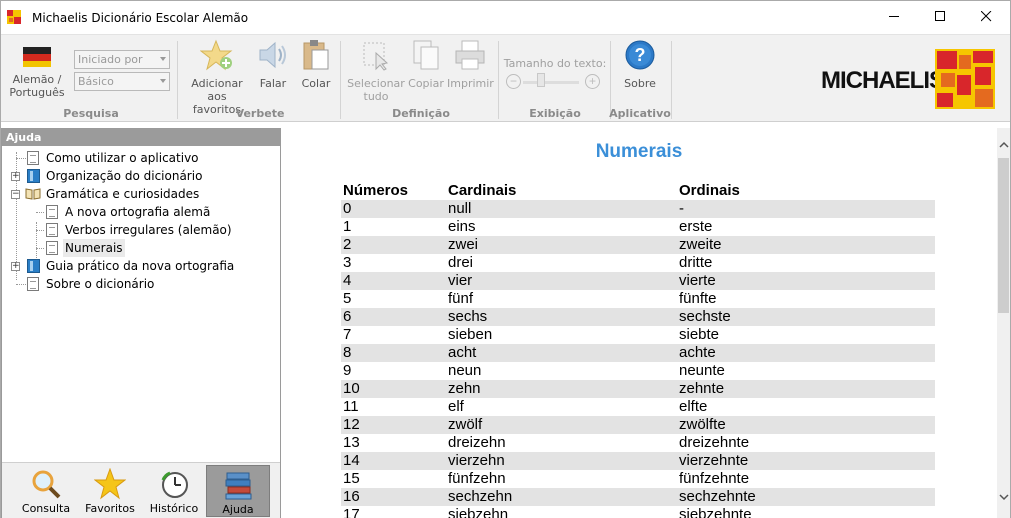 The width and height of the screenshot is (1011, 518). What do you see at coordinates (426, 67) in the screenshot?
I see `copy-button: Copiar` at bounding box center [426, 67].